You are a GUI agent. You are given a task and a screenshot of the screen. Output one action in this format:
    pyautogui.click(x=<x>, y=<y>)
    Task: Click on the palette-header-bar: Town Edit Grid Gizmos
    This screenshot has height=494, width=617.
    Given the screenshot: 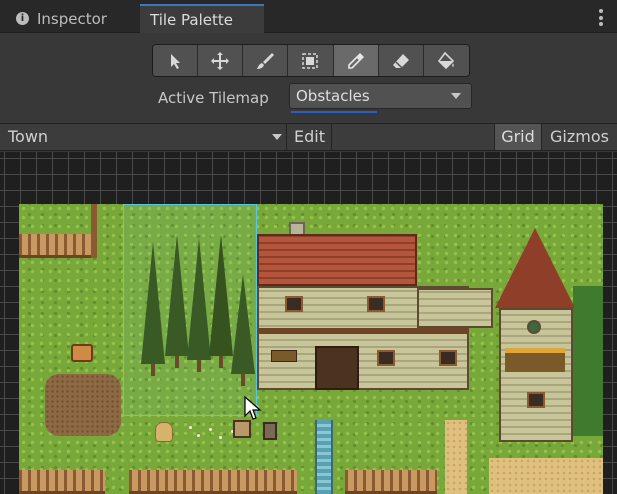 What is the action you would take?
    pyautogui.click(x=308, y=137)
    